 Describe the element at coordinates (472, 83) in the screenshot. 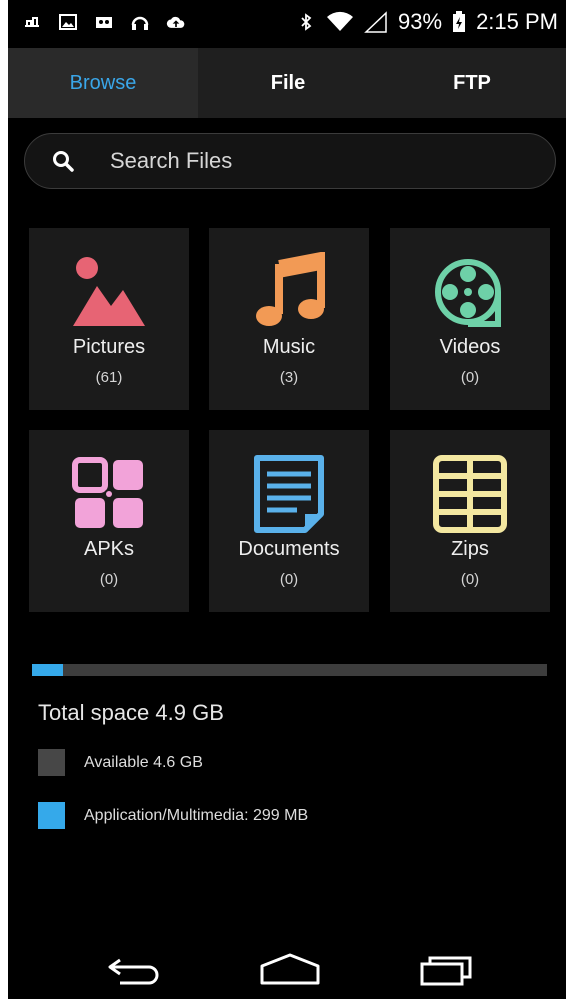

I see `tab-ftp: FTP` at that location.